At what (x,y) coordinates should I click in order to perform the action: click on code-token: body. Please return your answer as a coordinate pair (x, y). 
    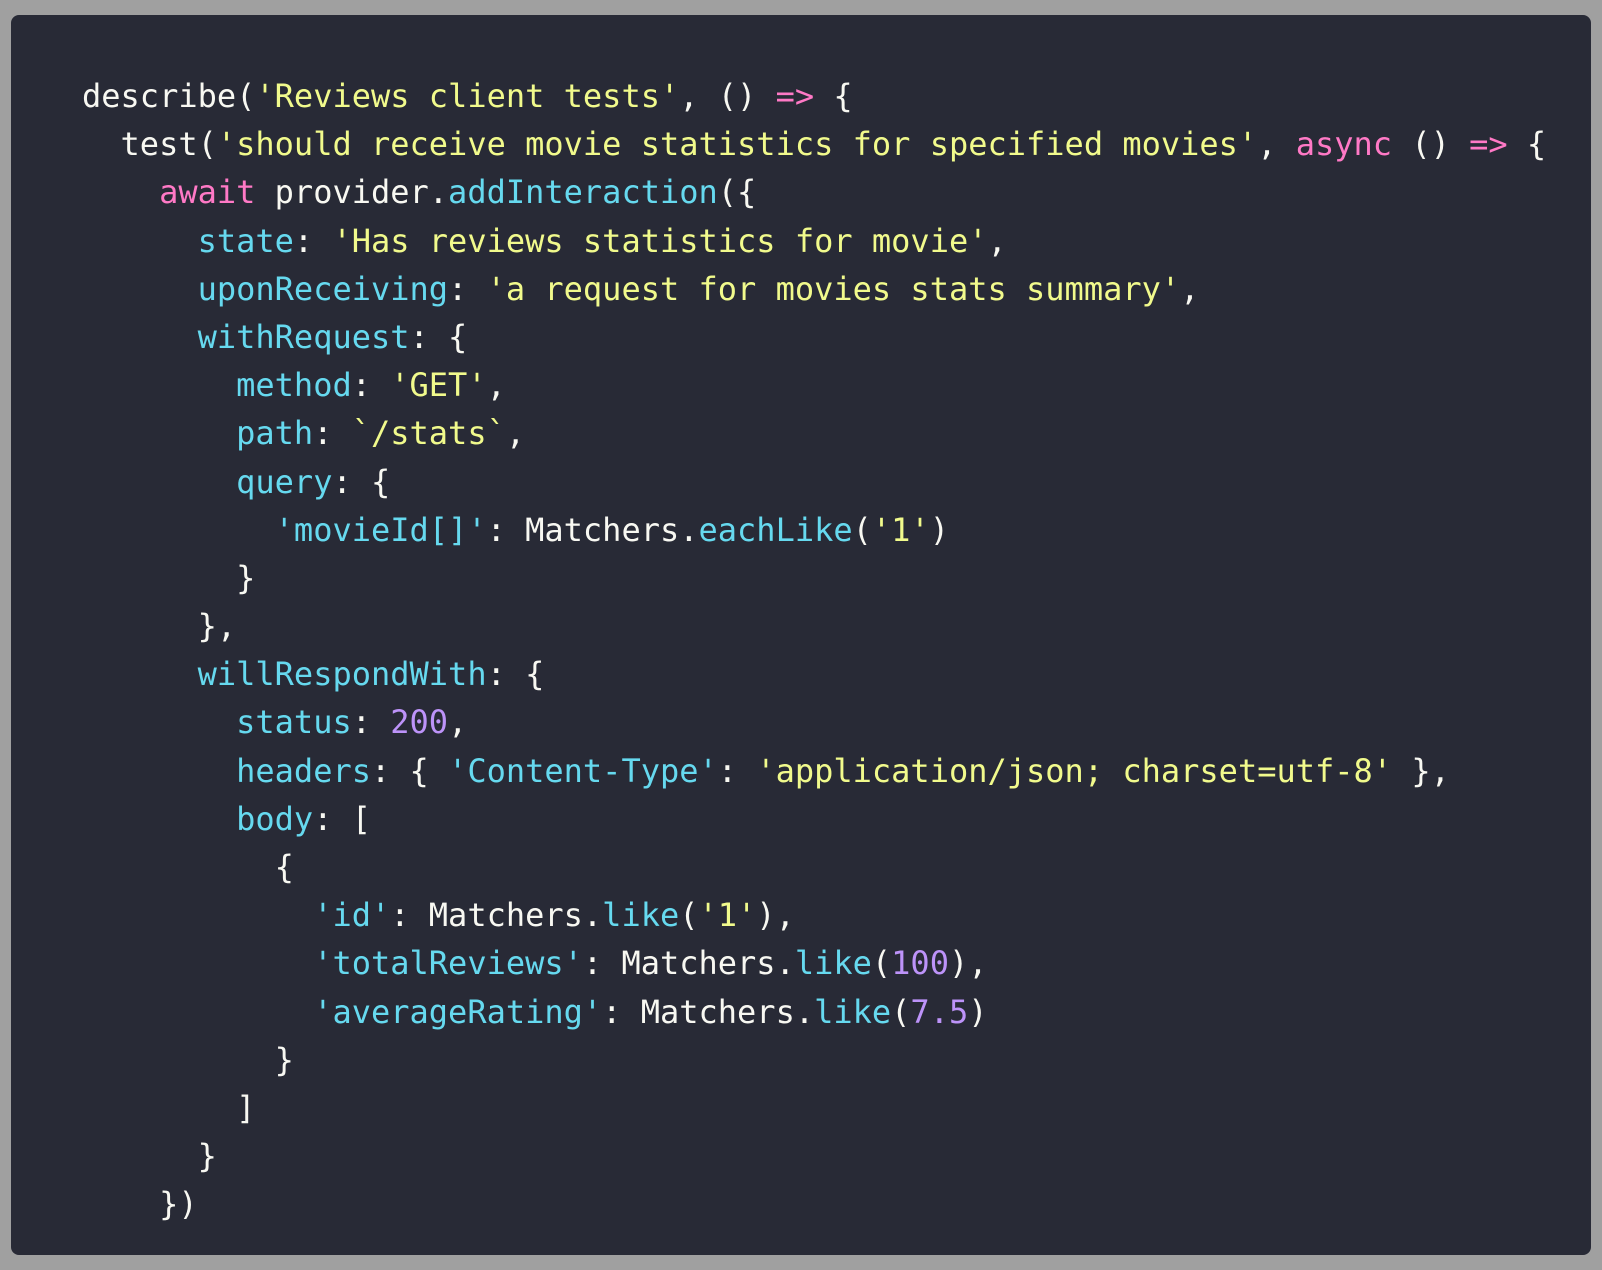
    Looking at the image, I should click on (198, 818).